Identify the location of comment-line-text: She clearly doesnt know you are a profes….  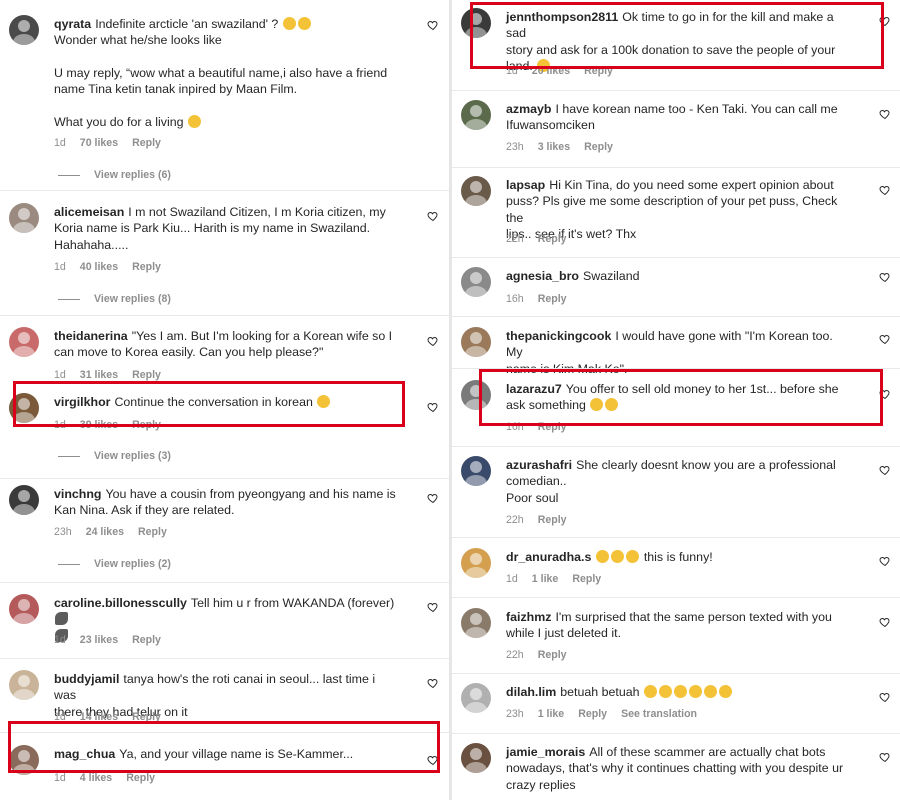
(706, 465).